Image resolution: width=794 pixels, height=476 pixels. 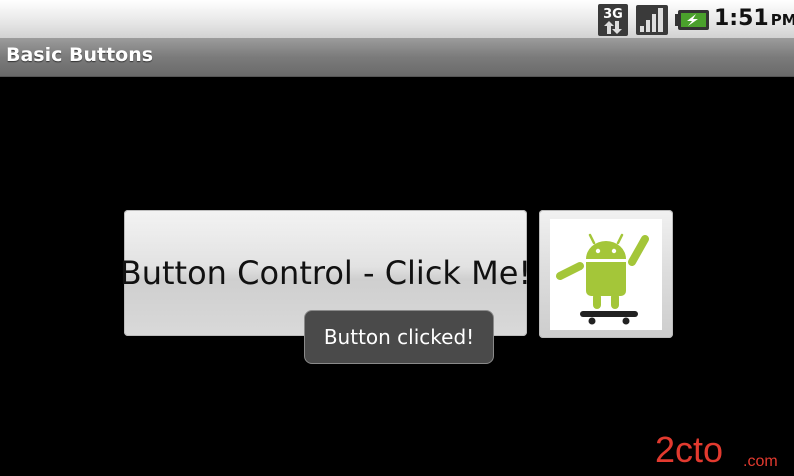 I want to click on image-button-picture, so click(x=606, y=274).